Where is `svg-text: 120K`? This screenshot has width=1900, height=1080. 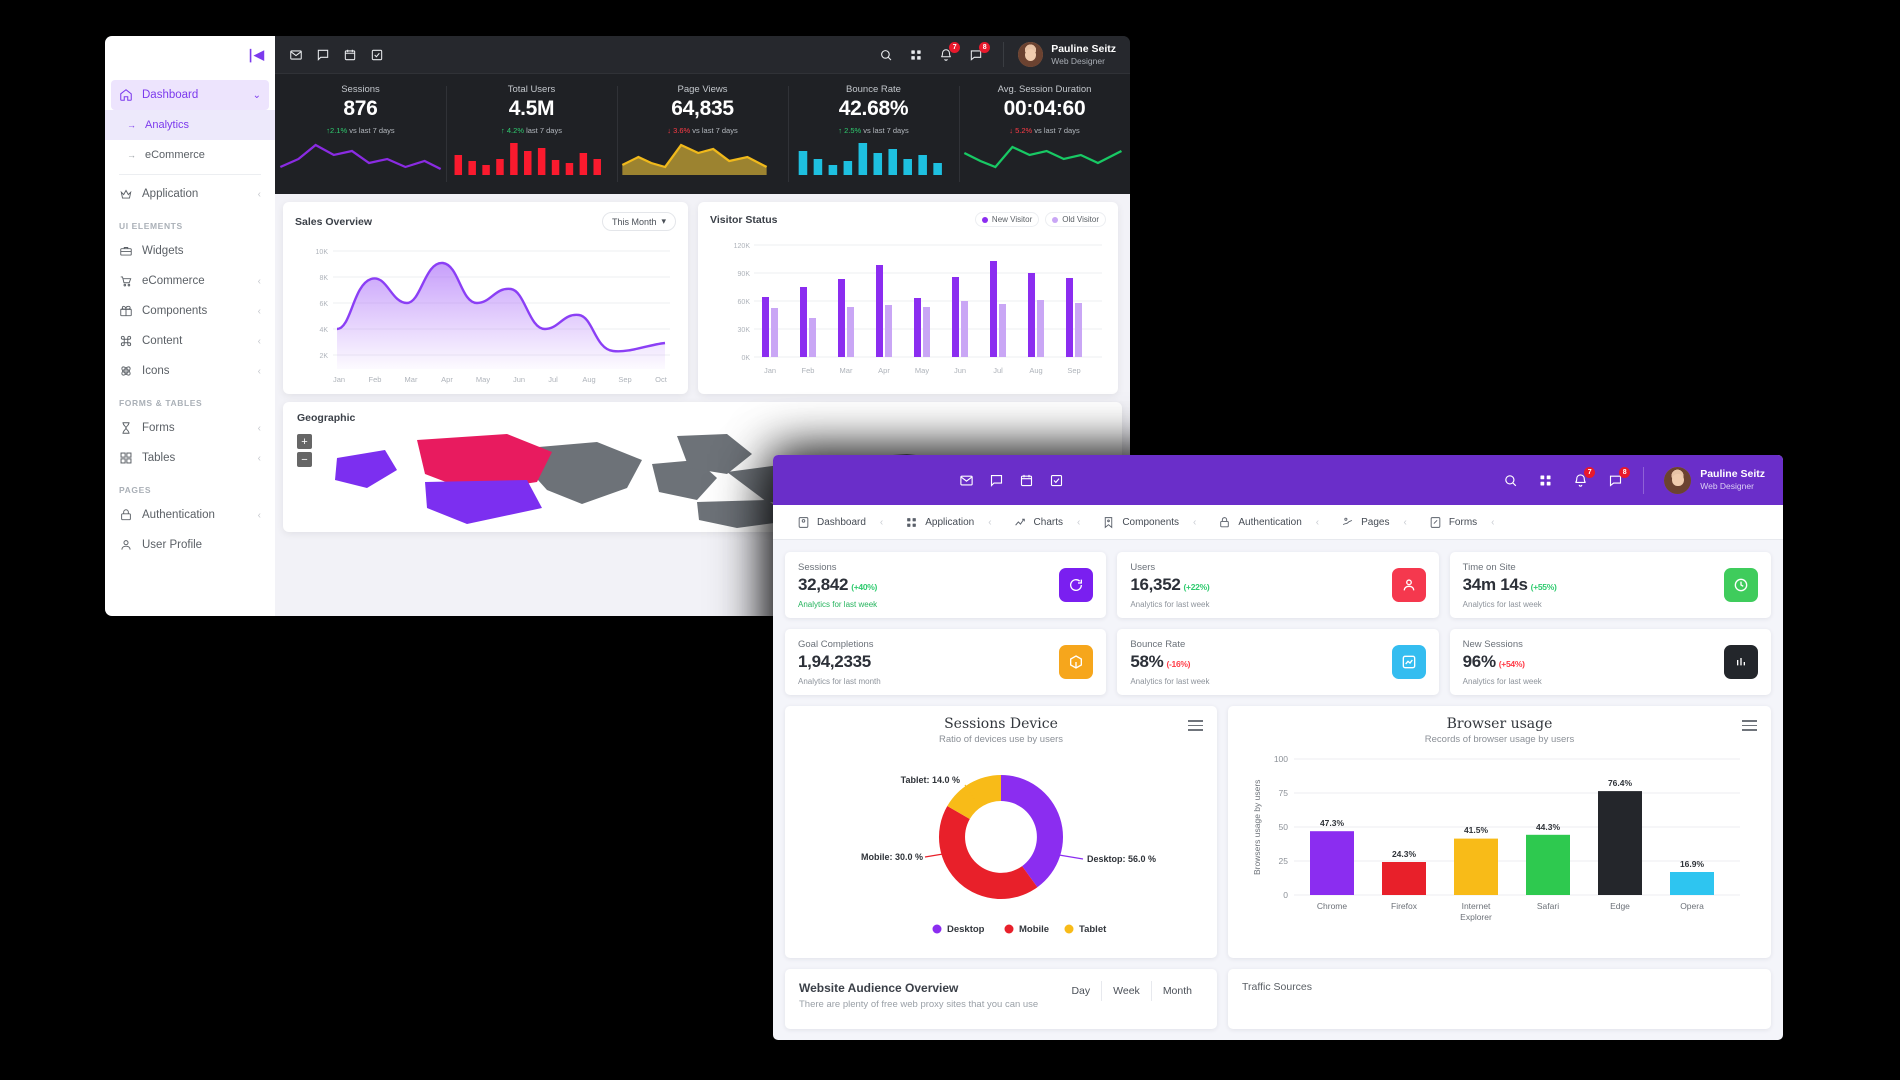
svg-text: 120K is located at coordinates (742, 246).